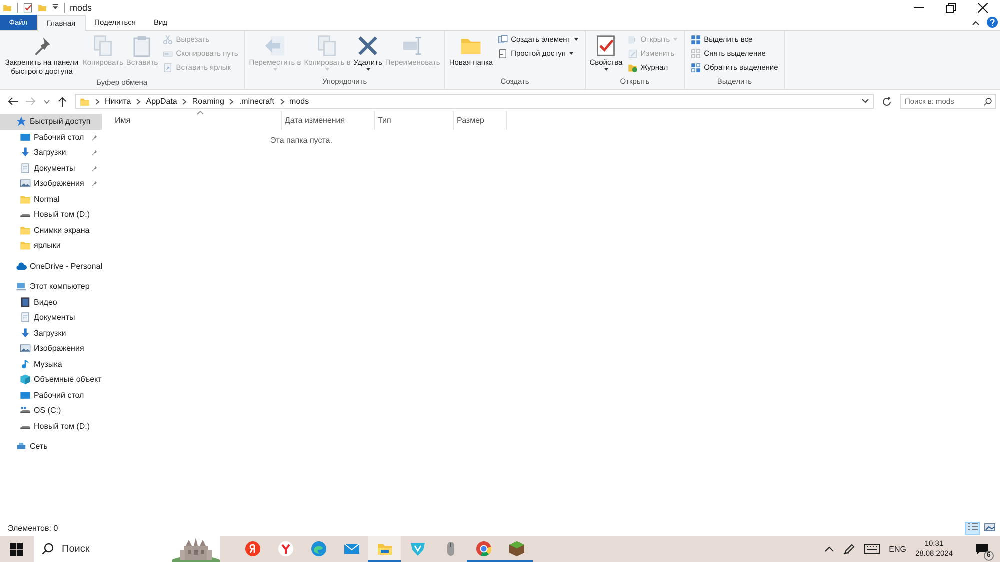  I want to click on open-icon, so click(633, 39).